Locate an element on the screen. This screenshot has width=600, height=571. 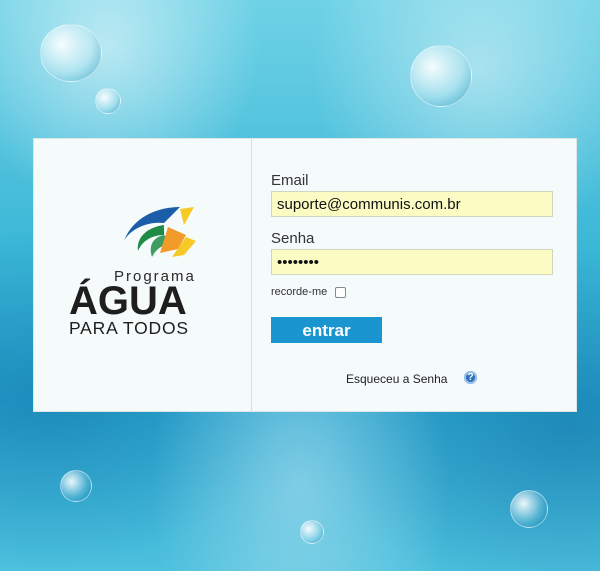
logo-para-todos-text: PARA TODOS is located at coordinates (129, 328).